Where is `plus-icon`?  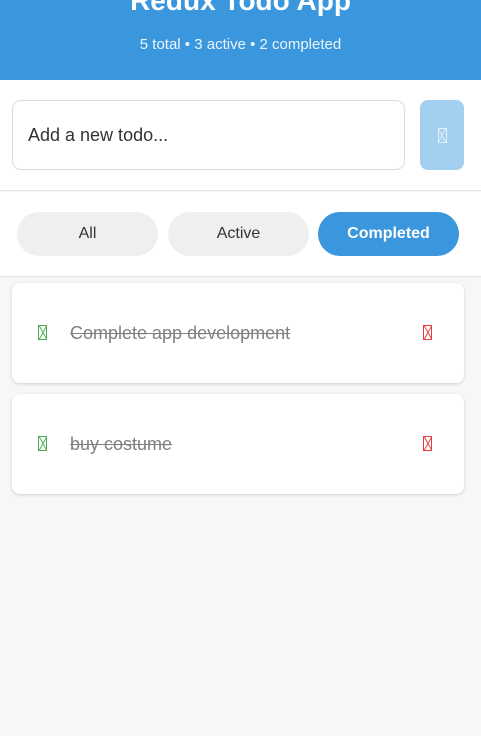
plus-icon is located at coordinates (442, 135).